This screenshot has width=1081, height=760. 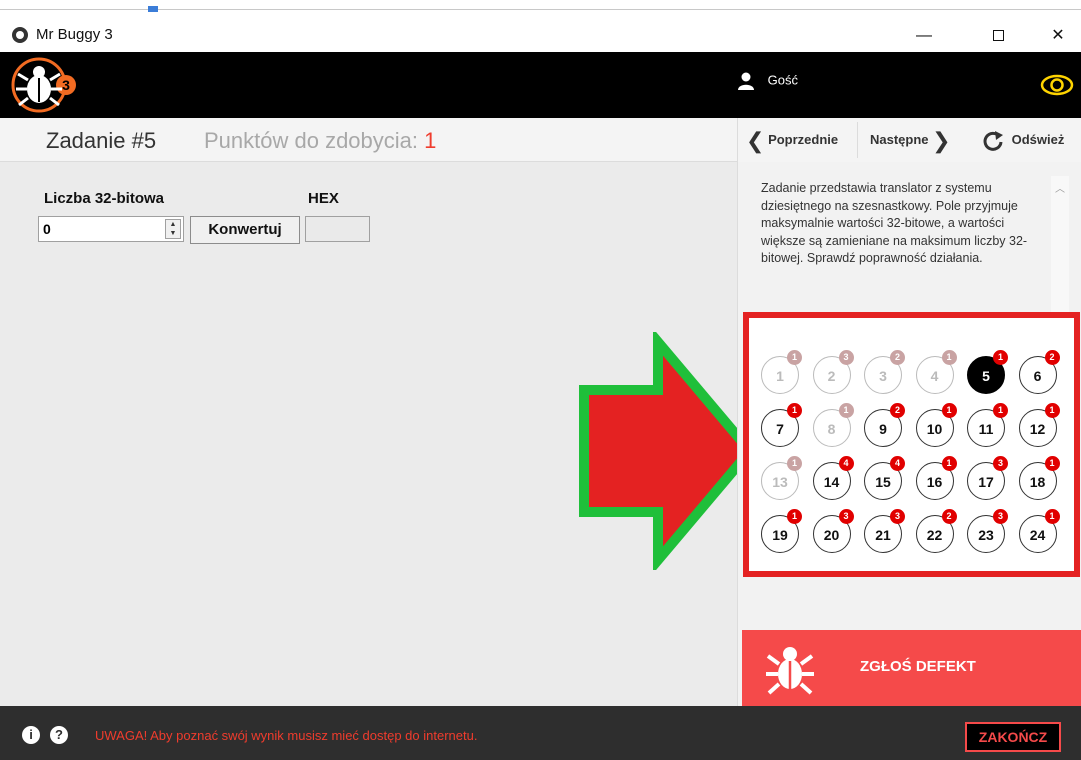 I want to click on task-button: 21 3, so click(x=884, y=531).